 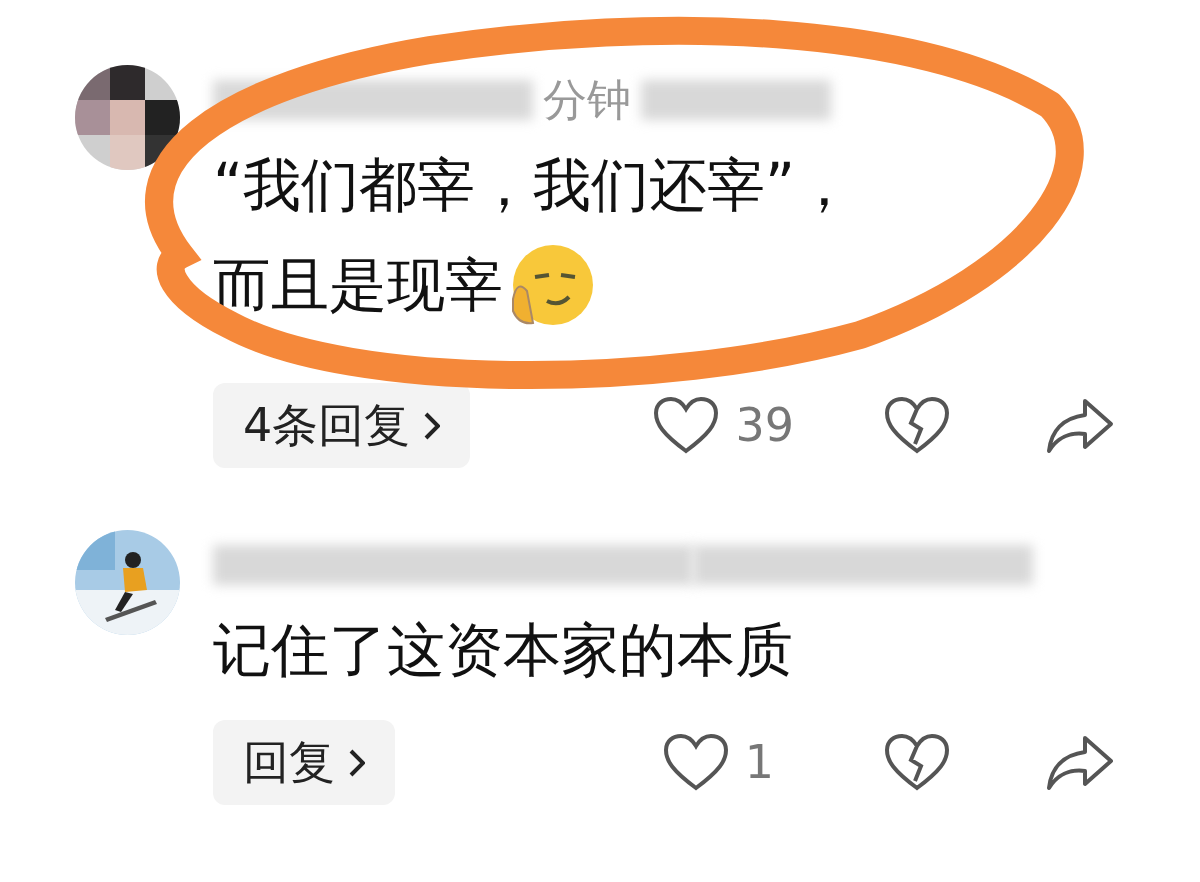 I want to click on comment-time: 分钟, so click(x=587, y=100).